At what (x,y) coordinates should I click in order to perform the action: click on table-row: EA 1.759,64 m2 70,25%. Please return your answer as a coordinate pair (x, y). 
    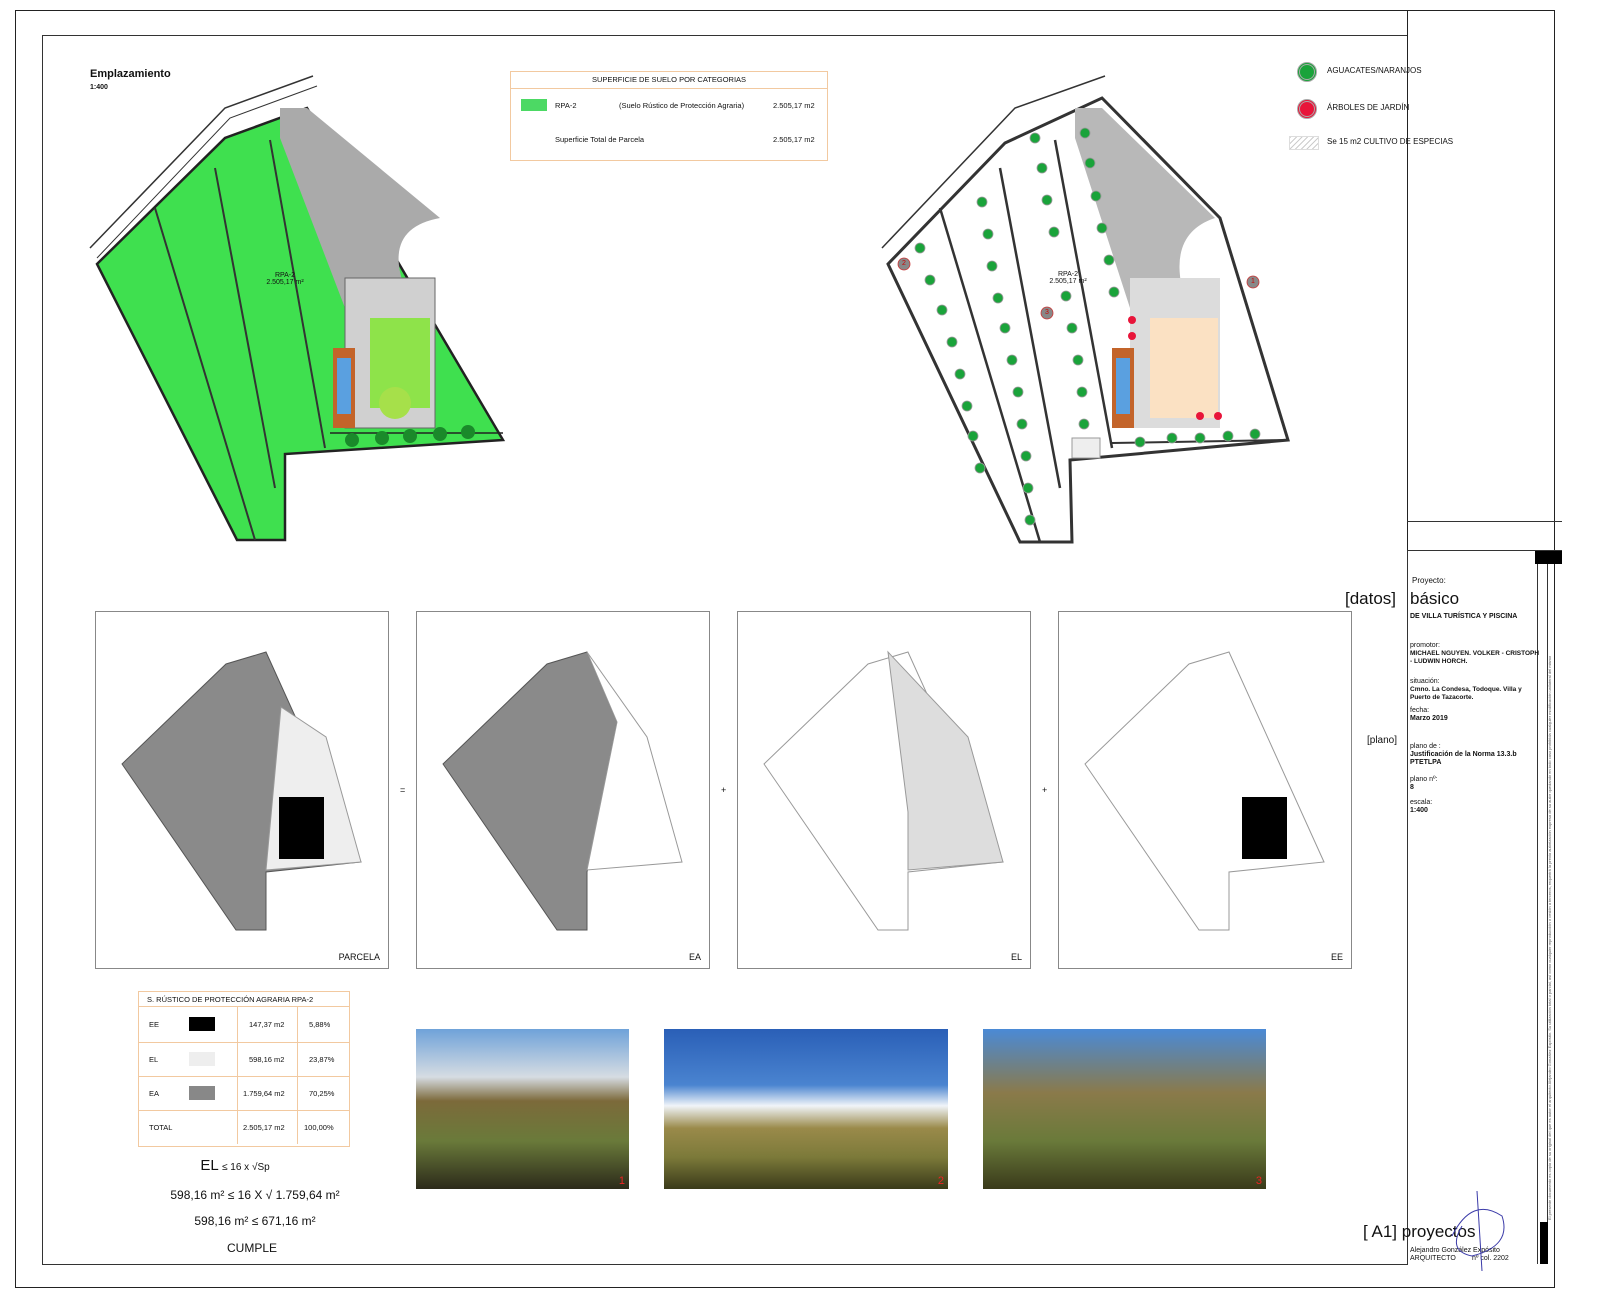
    Looking at the image, I should click on (244, 1093).